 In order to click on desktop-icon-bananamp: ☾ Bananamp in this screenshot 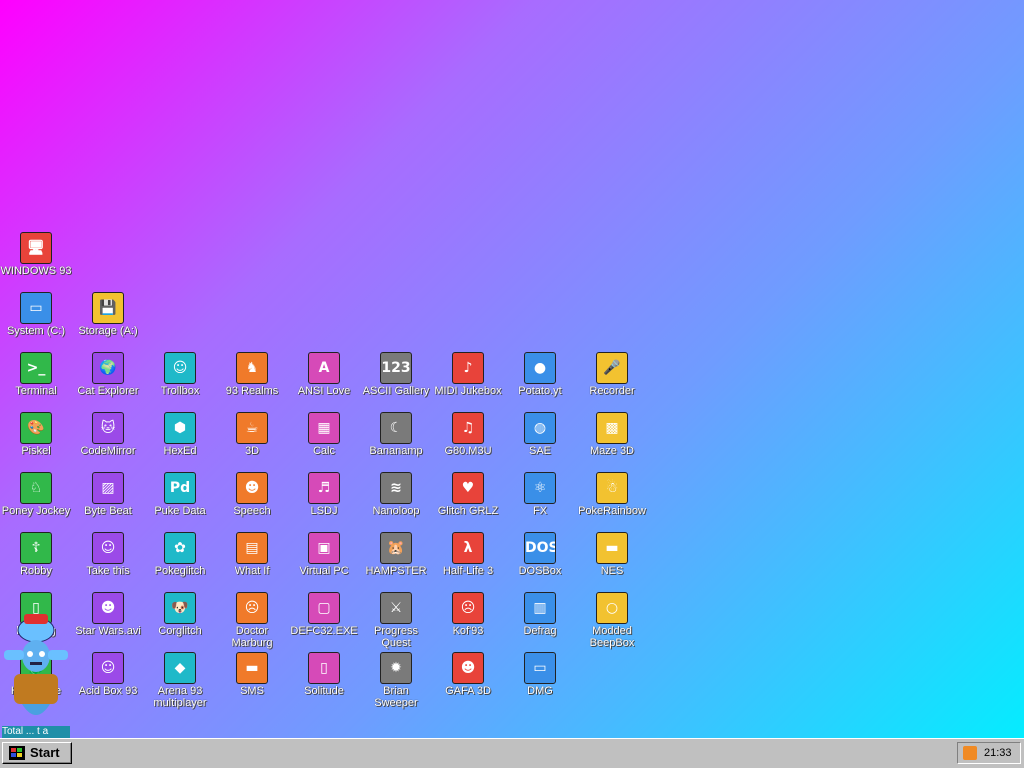, I will do `click(396, 441)`.